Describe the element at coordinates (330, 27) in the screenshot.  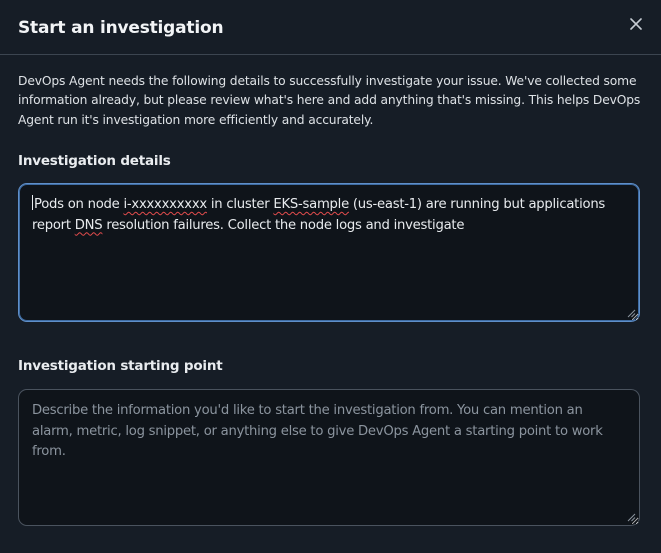
I see `modal-header: Start an investigation` at that location.